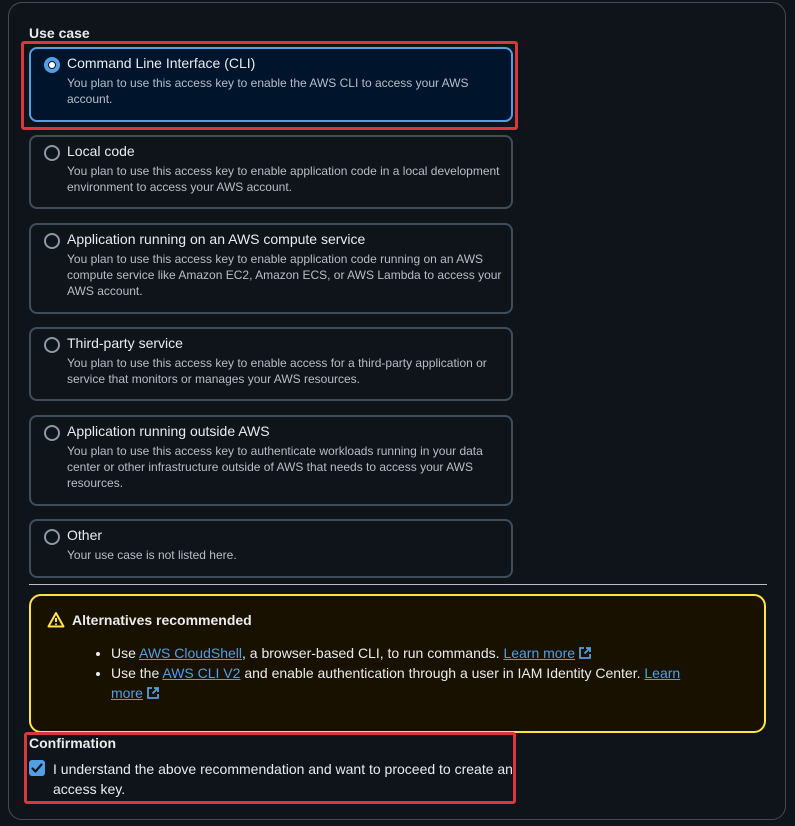  Describe the element at coordinates (52, 65) in the screenshot. I see `radio-cli` at that location.